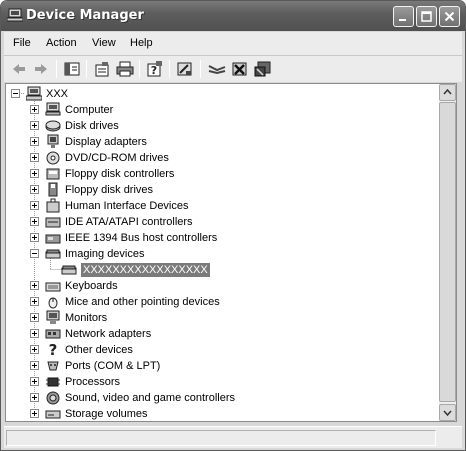 The height and width of the screenshot is (451, 466). What do you see at coordinates (449, 16) in the screenshot?
I see `close-button` at bounding box center [449, 16].